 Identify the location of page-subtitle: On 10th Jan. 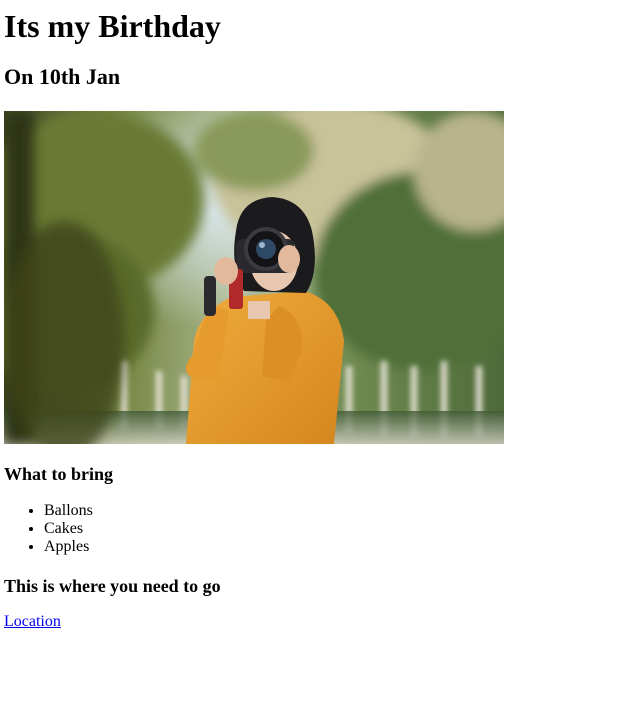
(62, 76).